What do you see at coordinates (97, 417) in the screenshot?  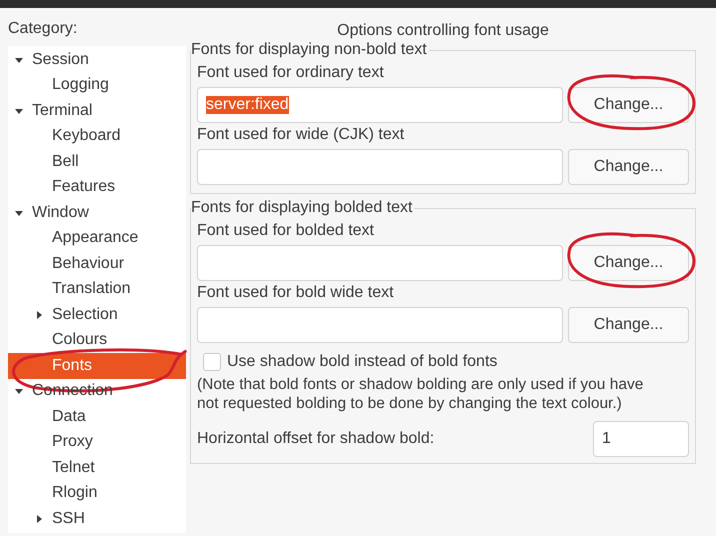 I see `tree-item: Data` at bounding box center [97, 417].